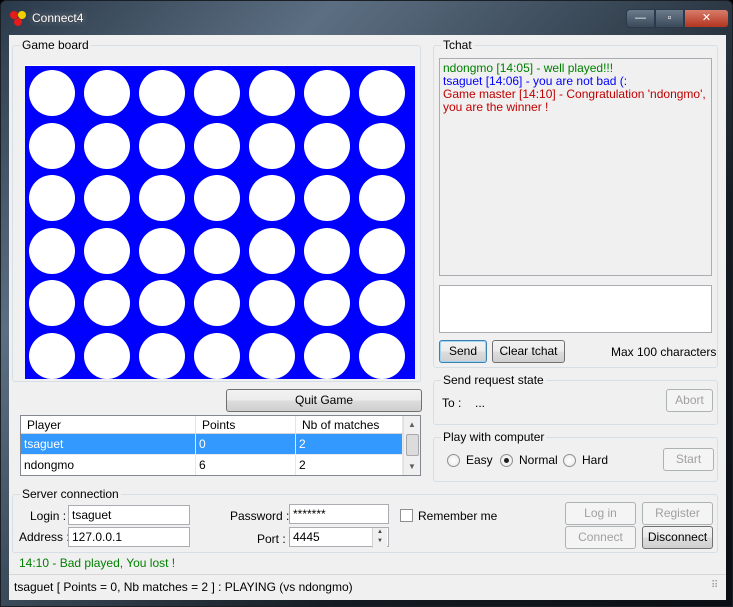 This screenshot has width=733, height=607. What do you see at coordinates (470, 460) in the screenshot?
I see `difficulty-easy-radio: Easy` at bounding box center [470, 460].